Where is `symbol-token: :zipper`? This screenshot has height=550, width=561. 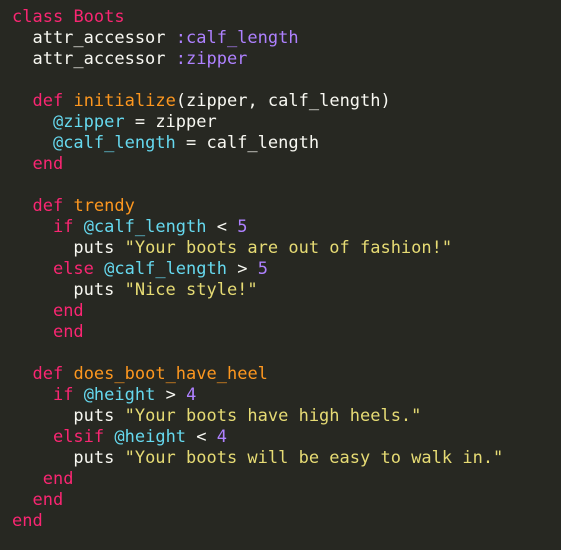
symbol-token: :zipper is located at coordinates (211, 59).